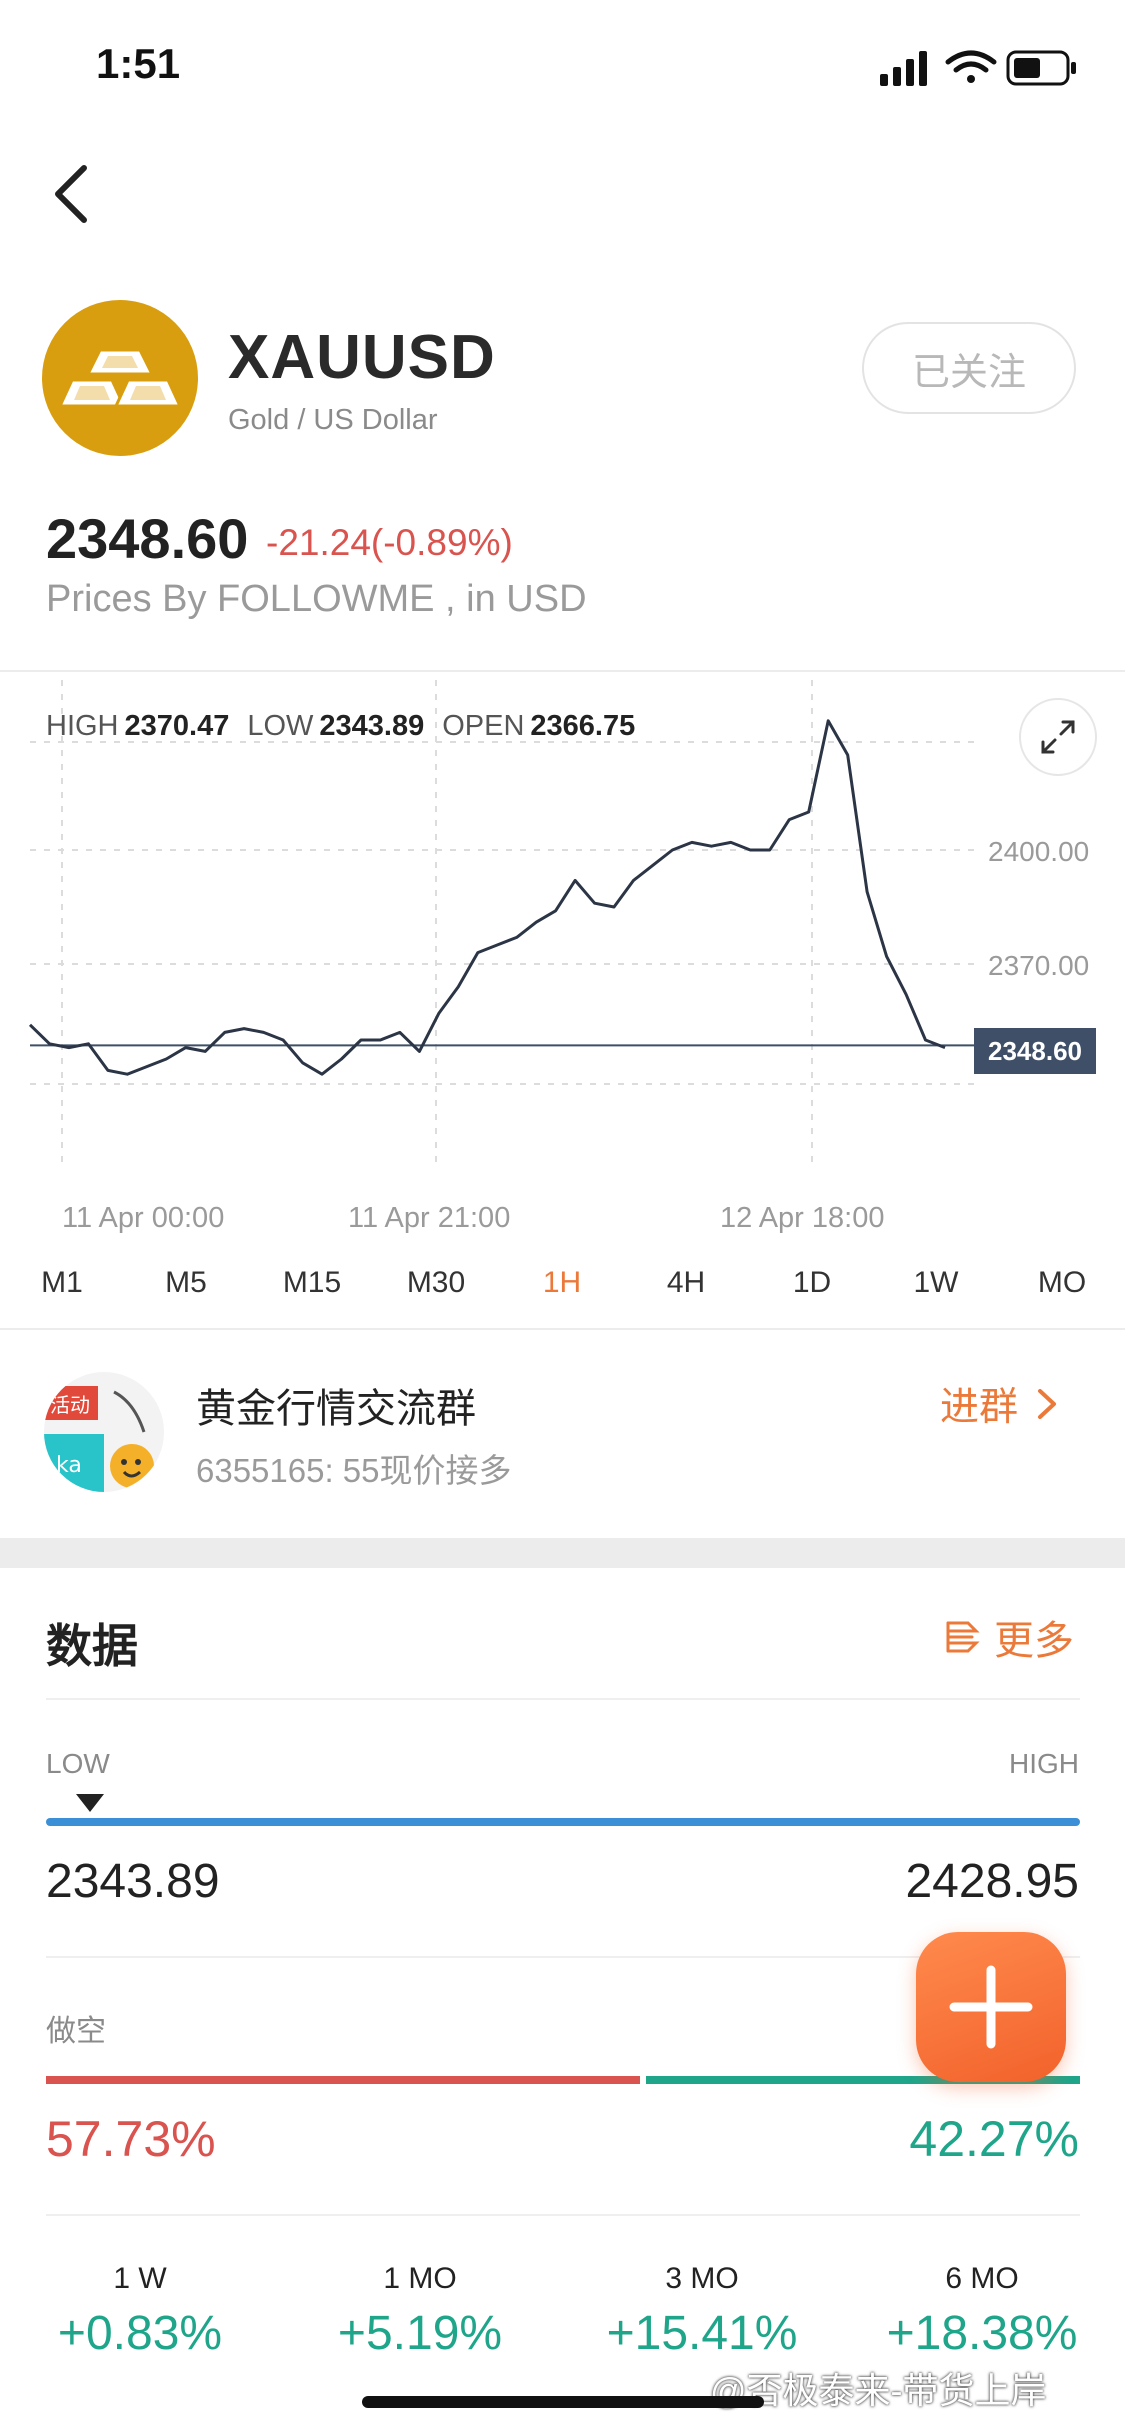 Image resolution: width=1125 pixels, height=2436 pixels. Describe the element at coordinates (971, 66) in the screenshot. I see `wifi-icon` at that location.